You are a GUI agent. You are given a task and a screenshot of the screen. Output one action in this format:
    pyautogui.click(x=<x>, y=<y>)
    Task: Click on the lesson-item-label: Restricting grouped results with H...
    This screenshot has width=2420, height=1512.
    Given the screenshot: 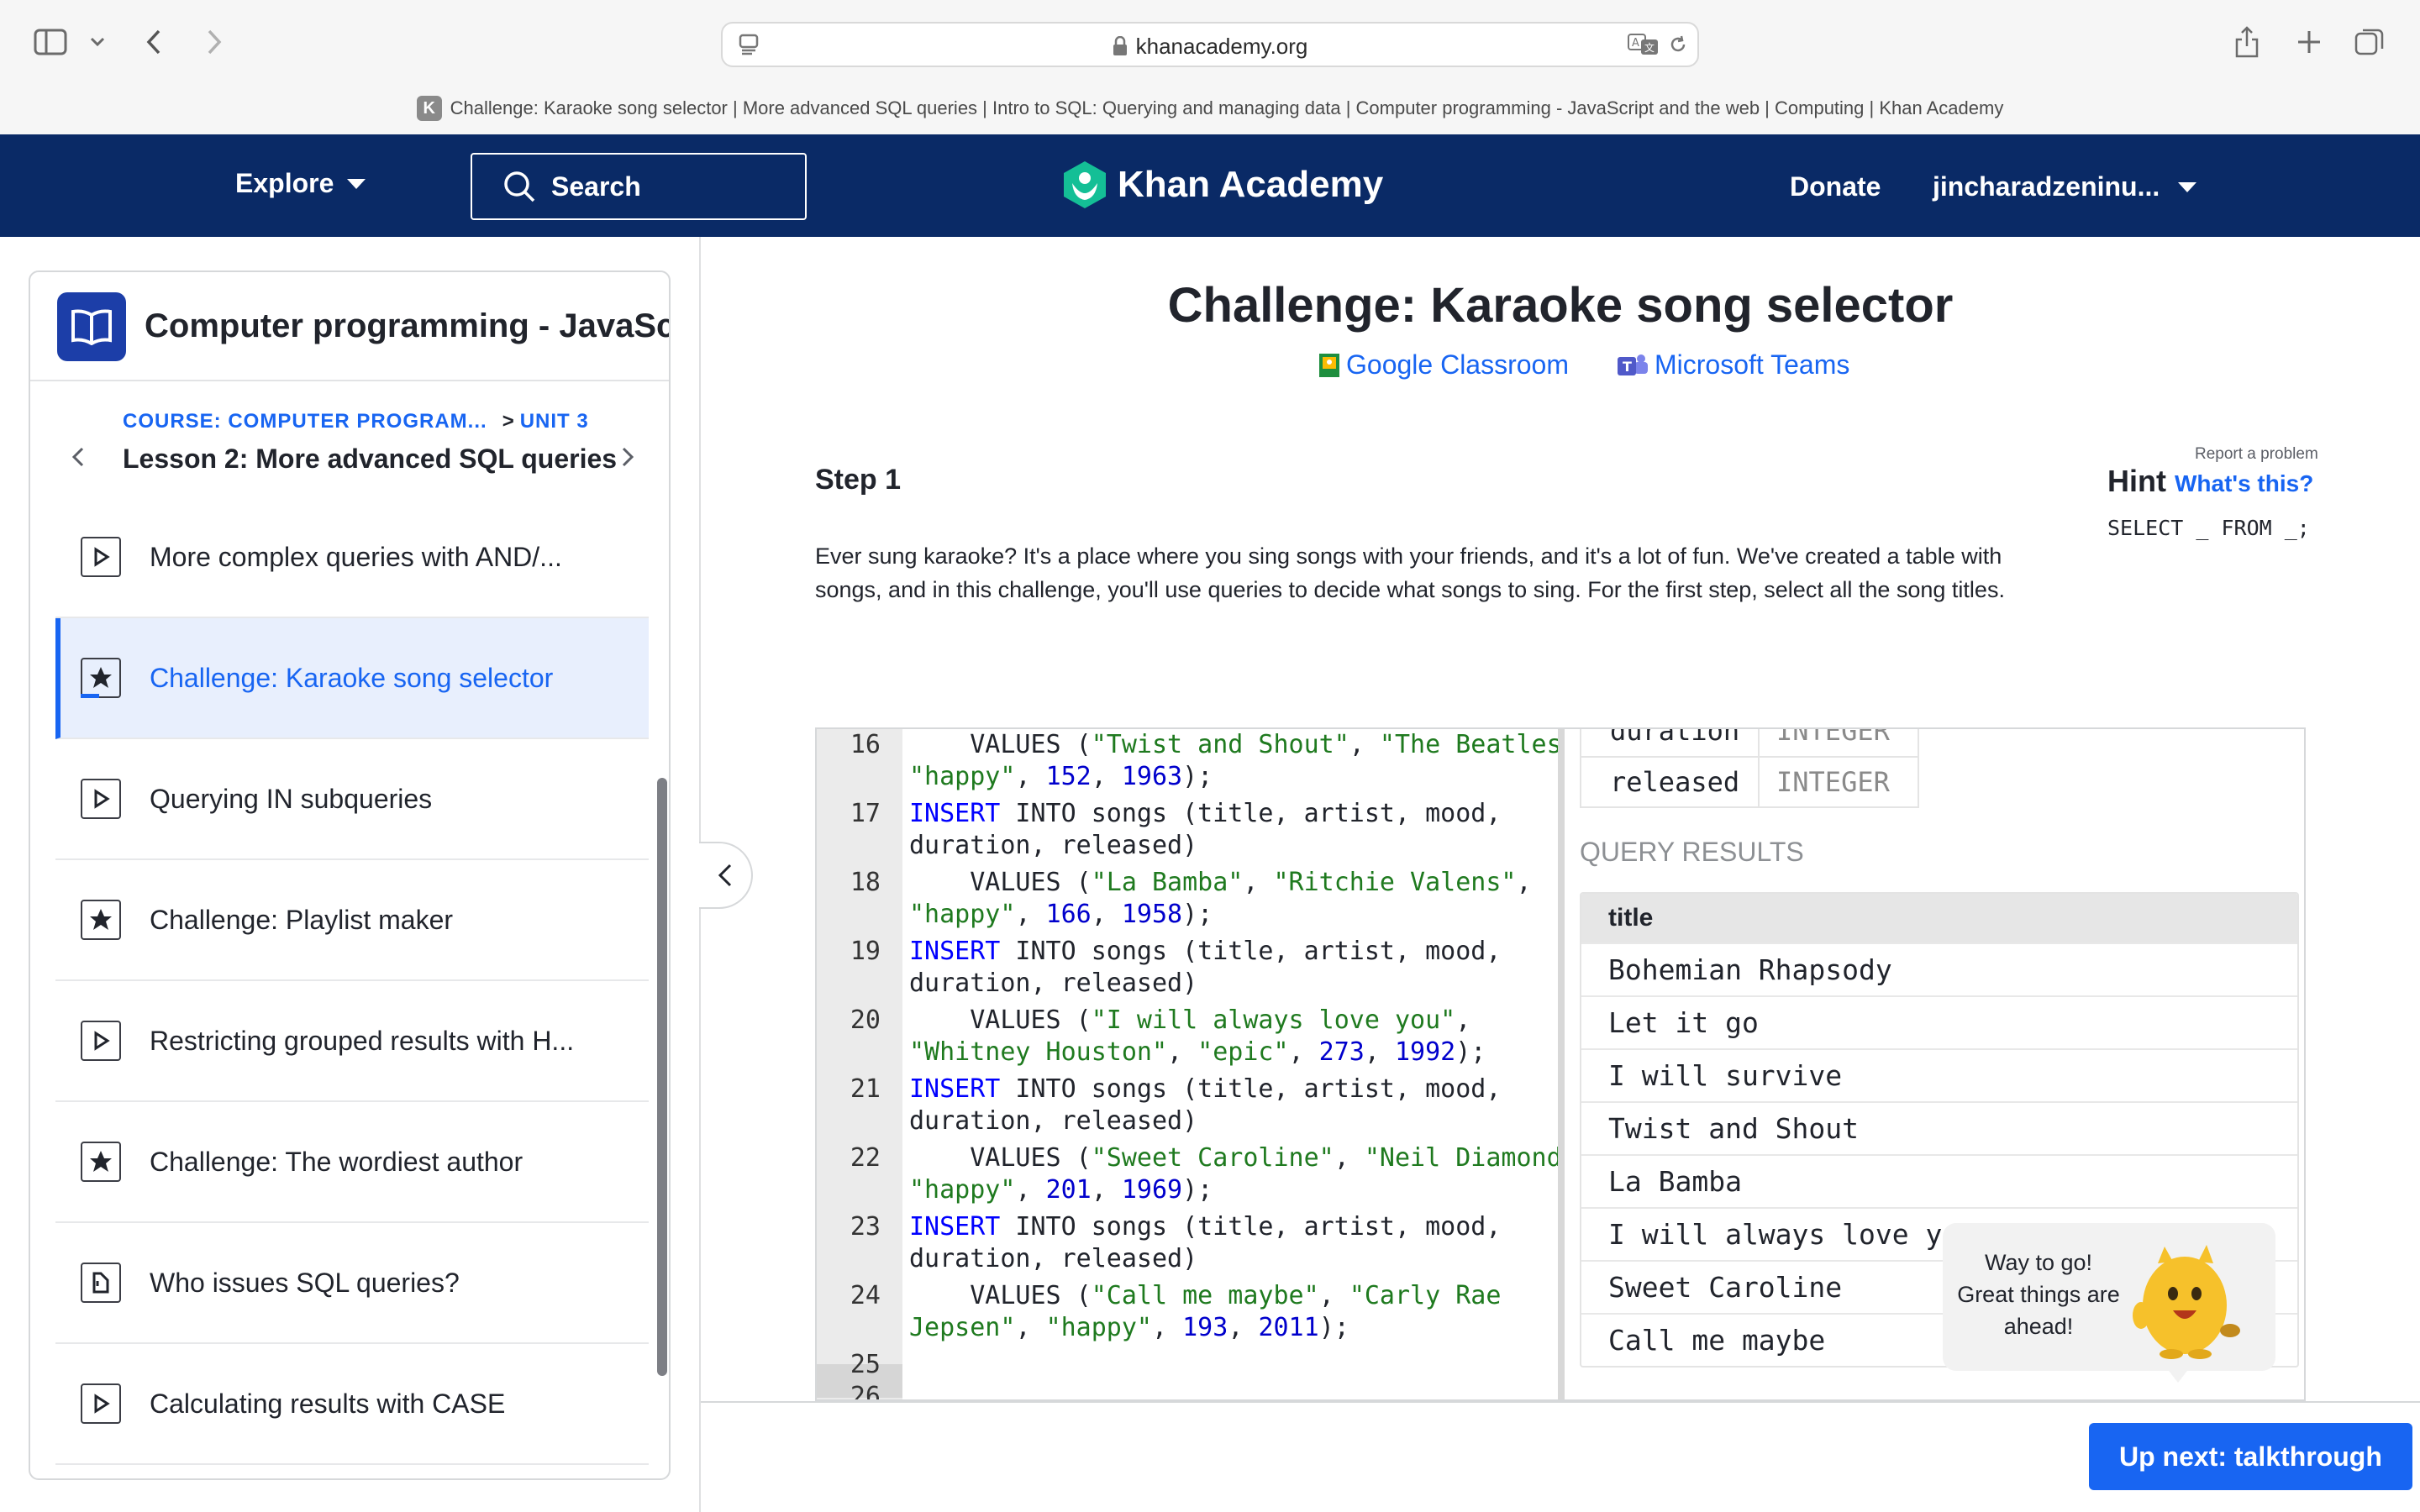 What is the action you would take?
    pyautogui.click(x=362, y=1040)
    